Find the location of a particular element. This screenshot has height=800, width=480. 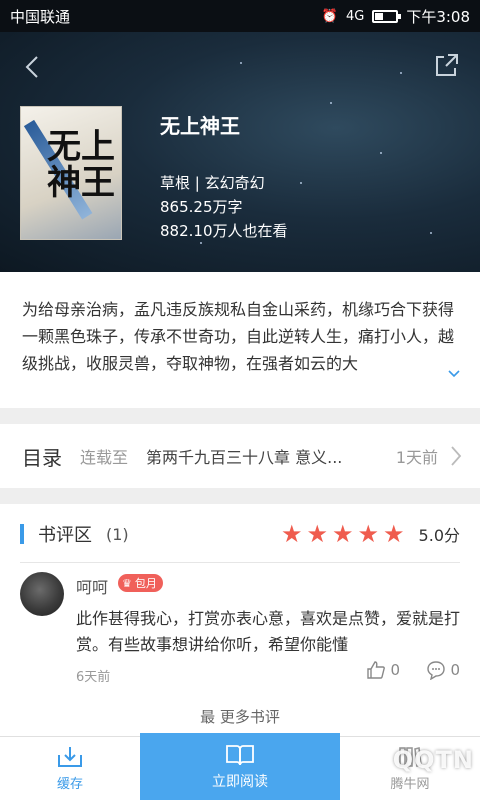

read-now-label: 立即阅读 is located at coordinates (240, 781).